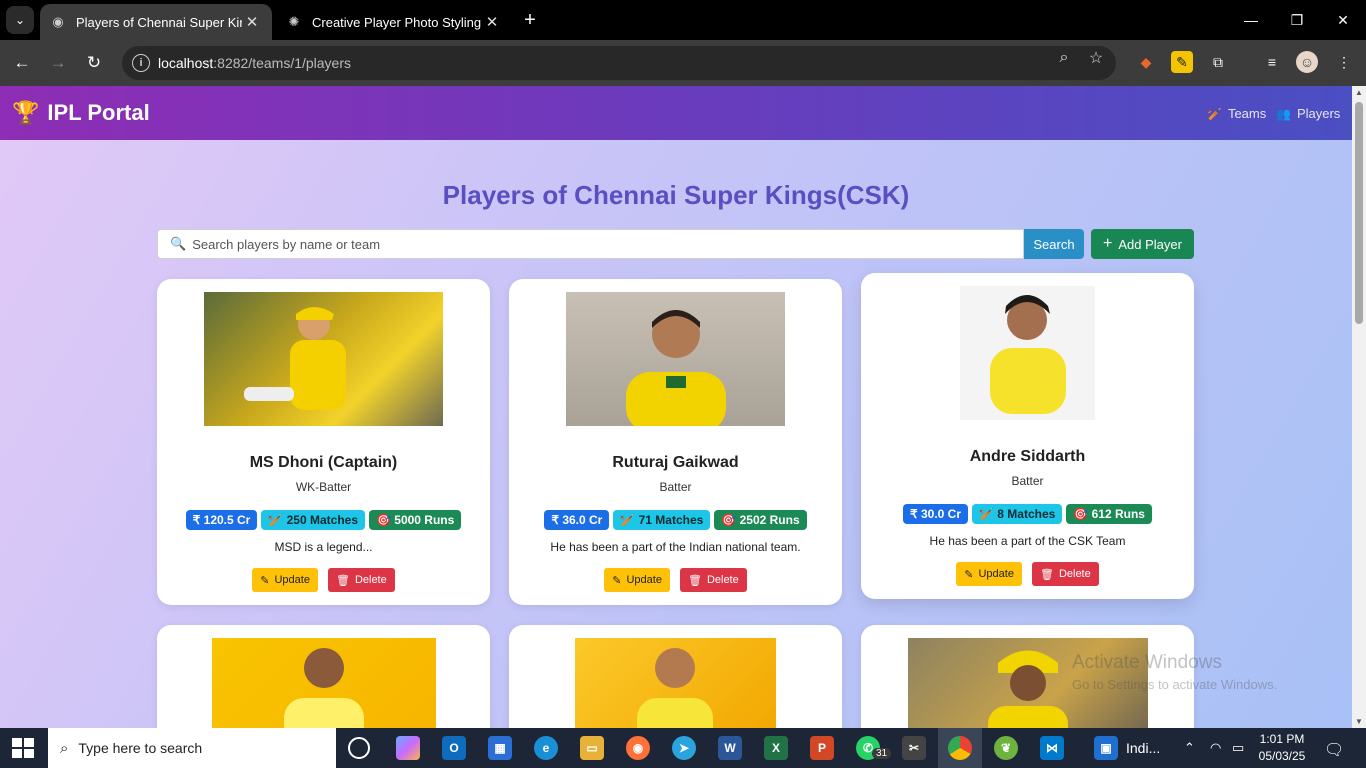 This screenshot has height=768, width=1366. Describe the element at coordinates (769, 520) in the screenshot. I see `runs-text: 2502 Runs` at that location.